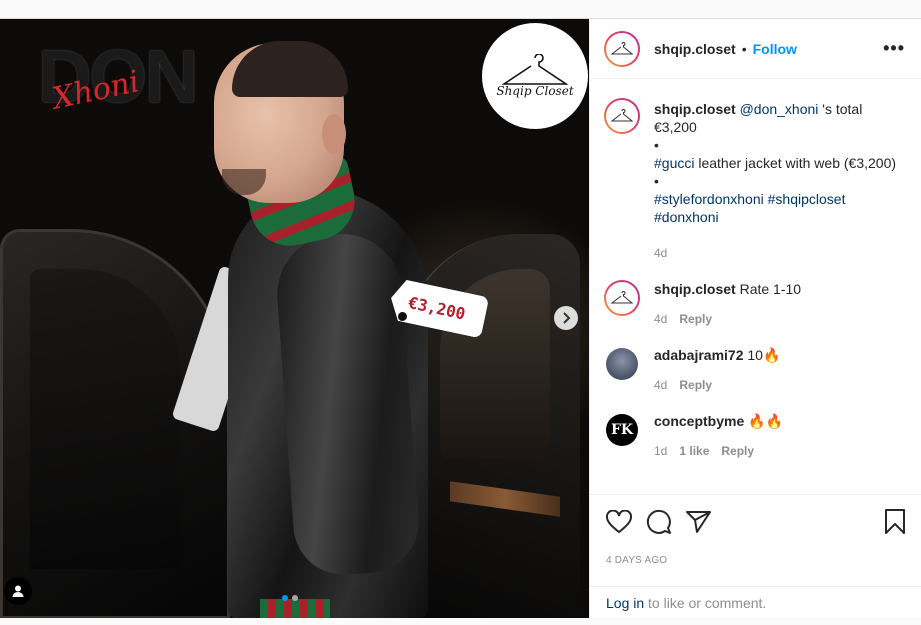 The width and height of the screenshot is (921, 625). What do you see at coordinates (705, 603) in the screenshot?
I see `login-text: to like or comment.` at bounding box center [705, 603].